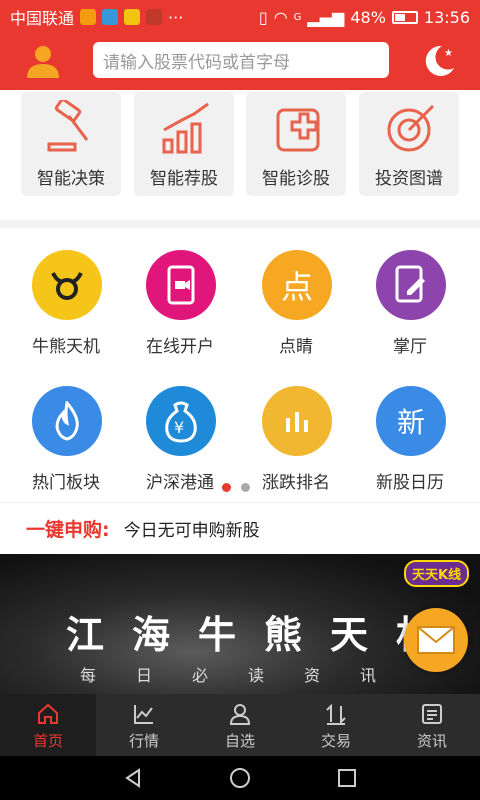  What do you see at coordinates (68, 530) in the screenshot?
I see `ipo-label: 一键申购:` at bounding box center [68, 530].